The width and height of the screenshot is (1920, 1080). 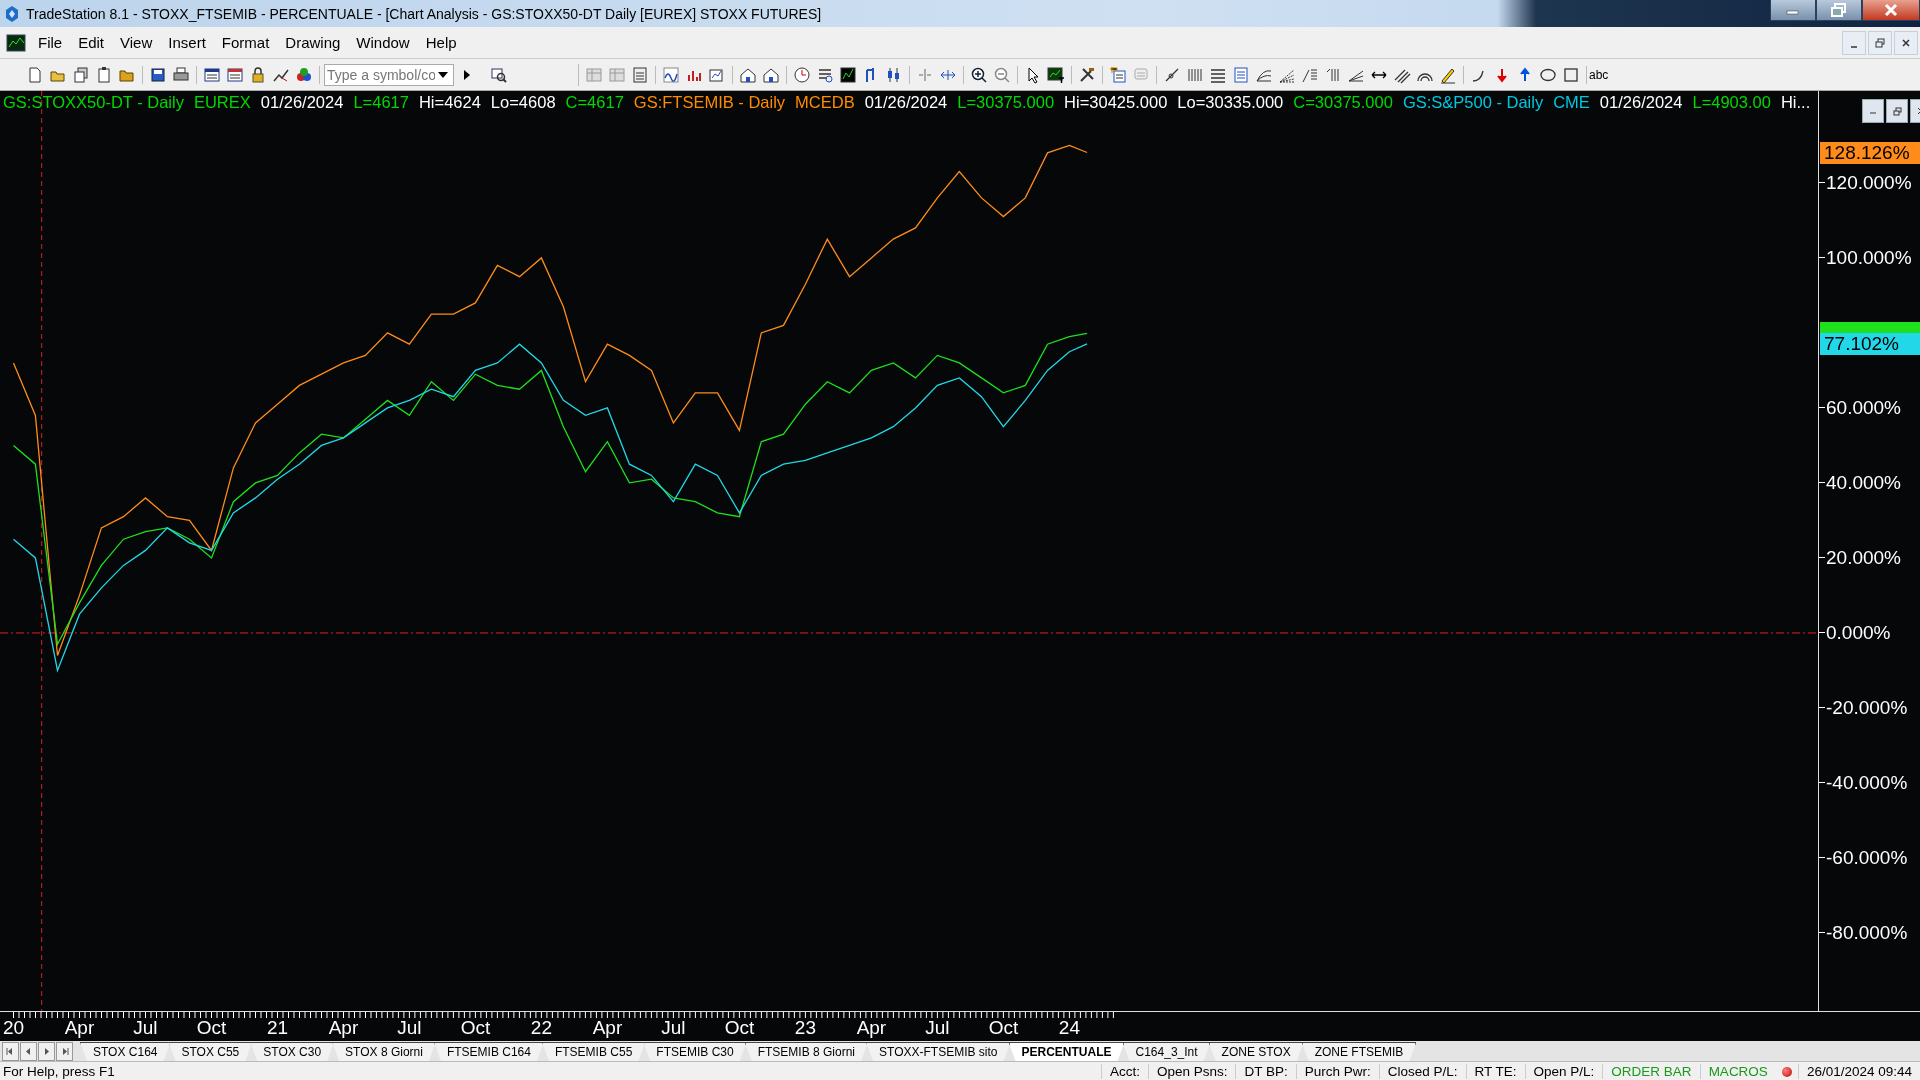 I want to click on right-arrow-icon, so click(x=46, y=1051).